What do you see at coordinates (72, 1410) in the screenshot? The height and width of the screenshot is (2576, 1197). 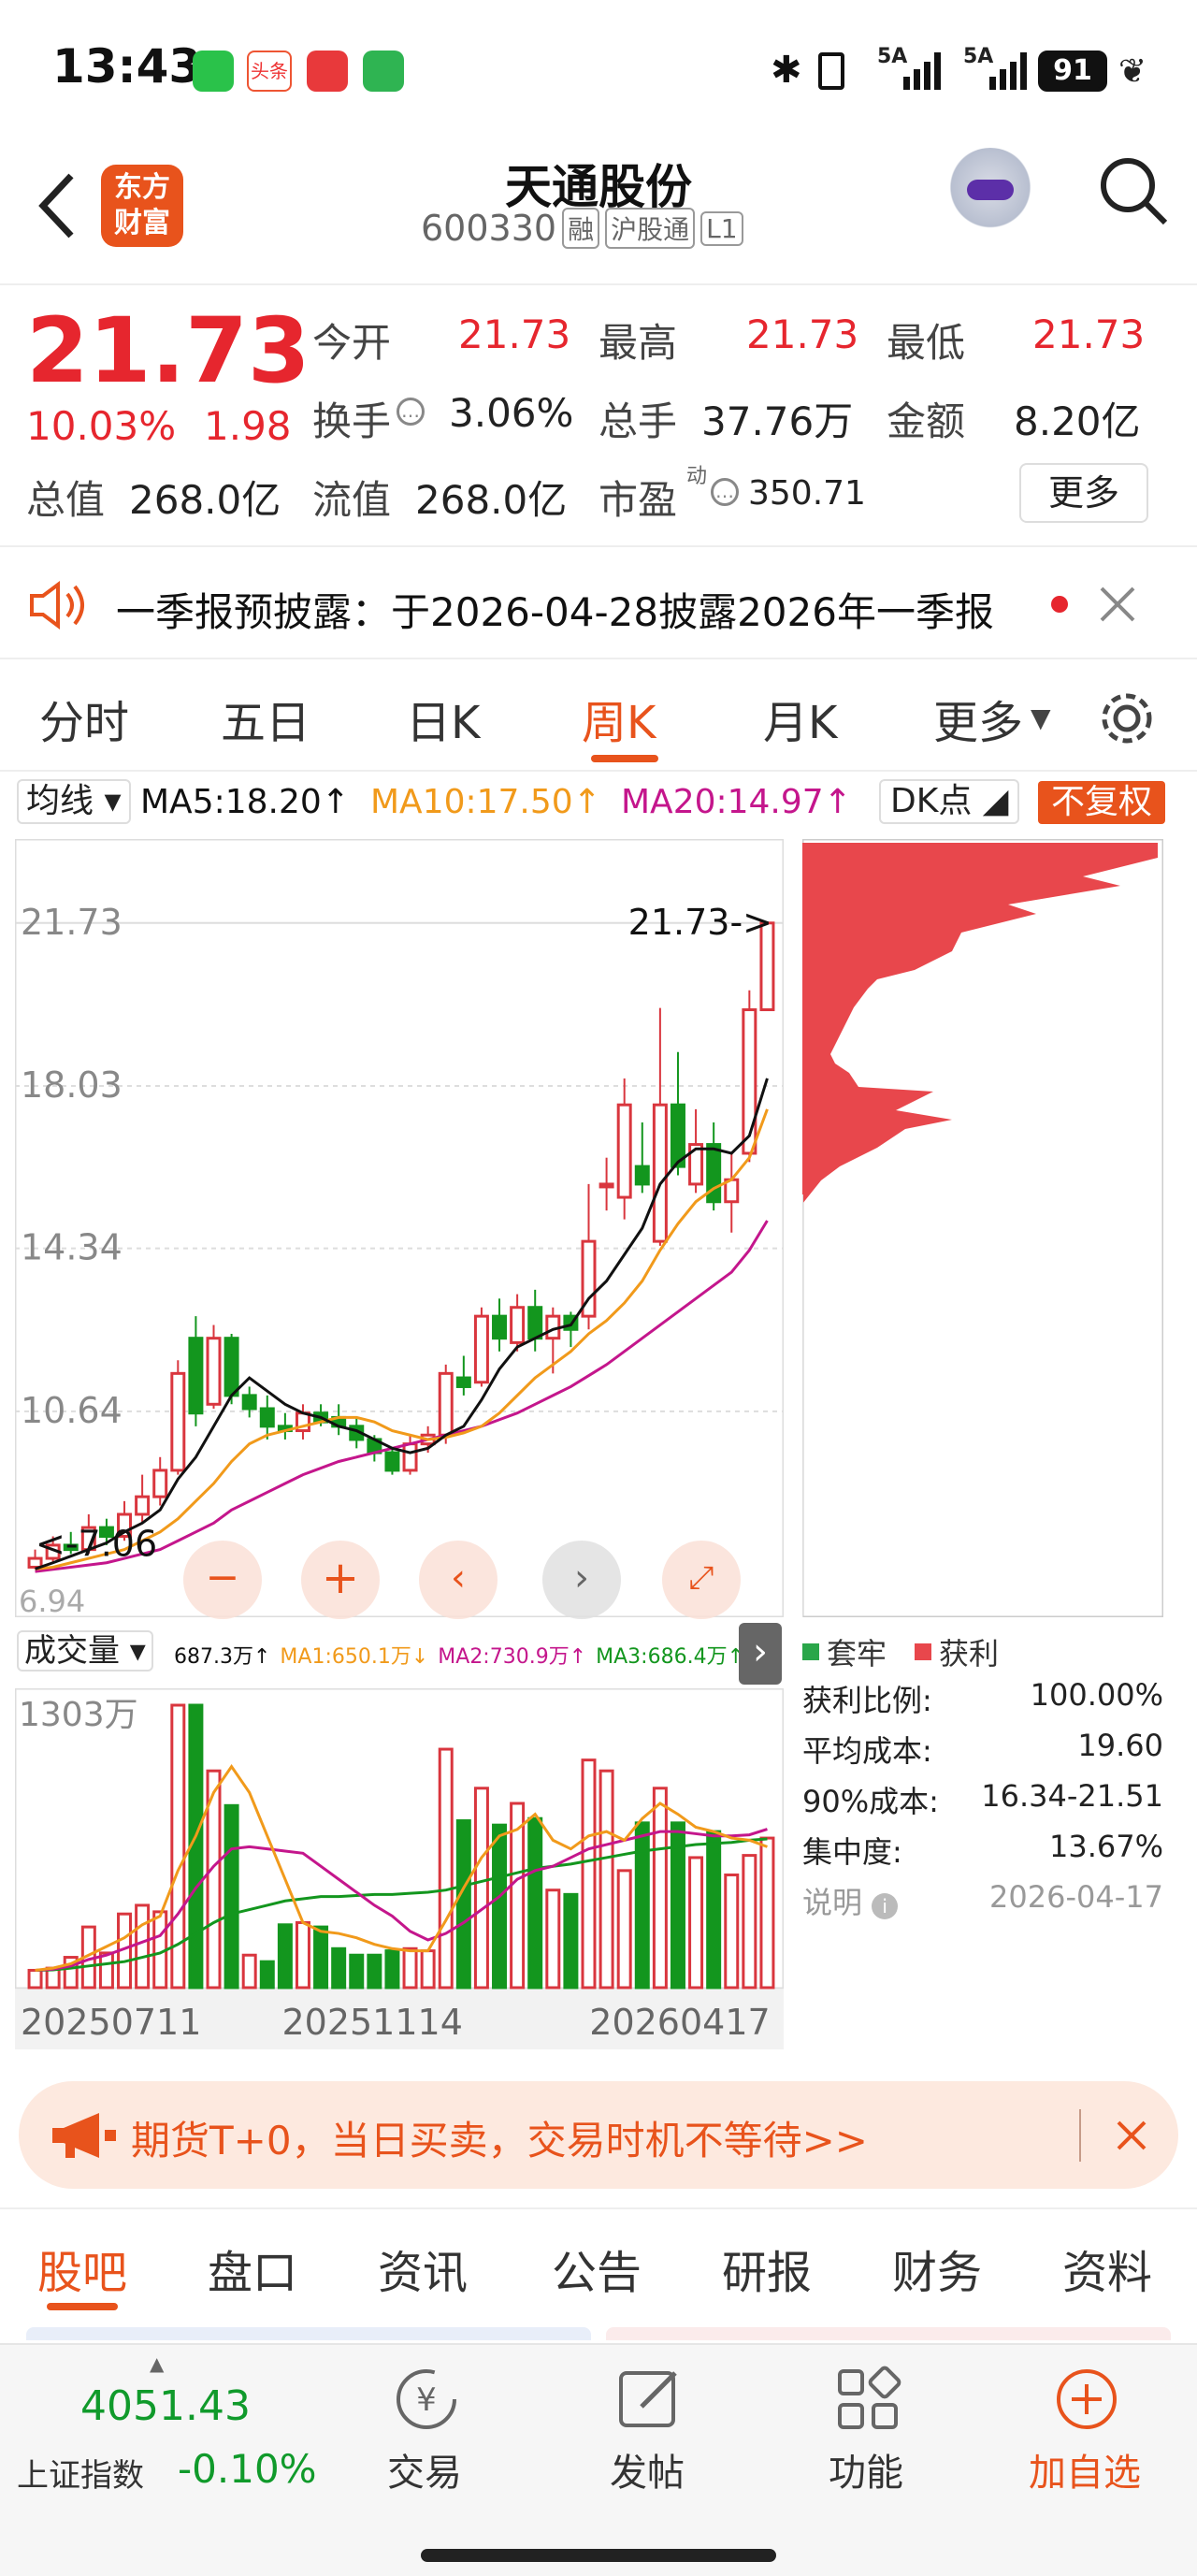 I see `price-tick-label: 10.64` at bounding box center [72, 1410].